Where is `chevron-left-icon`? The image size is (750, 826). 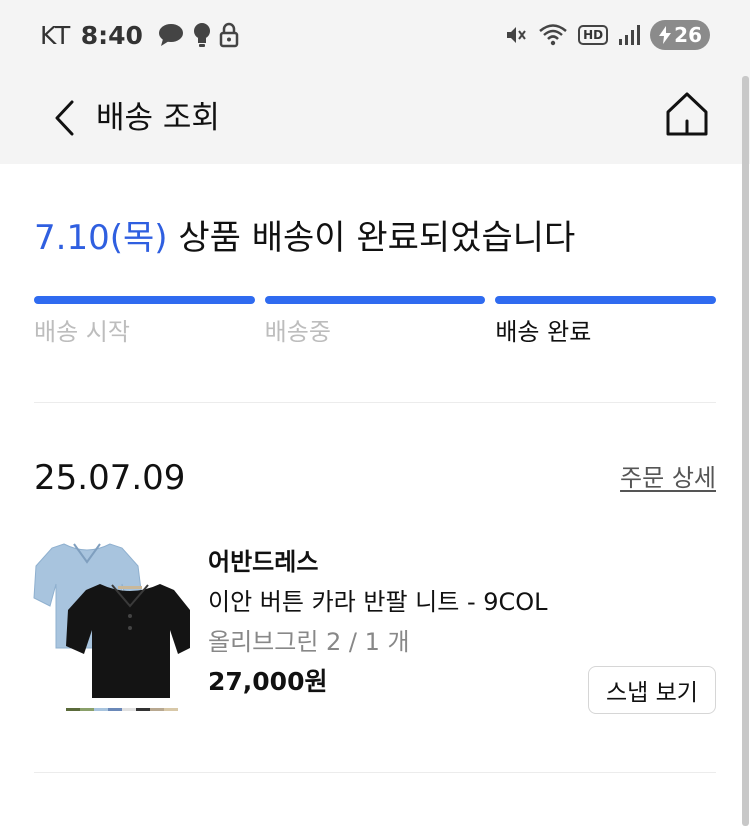 chevron-left-icon is located at coordinates (64, 118).